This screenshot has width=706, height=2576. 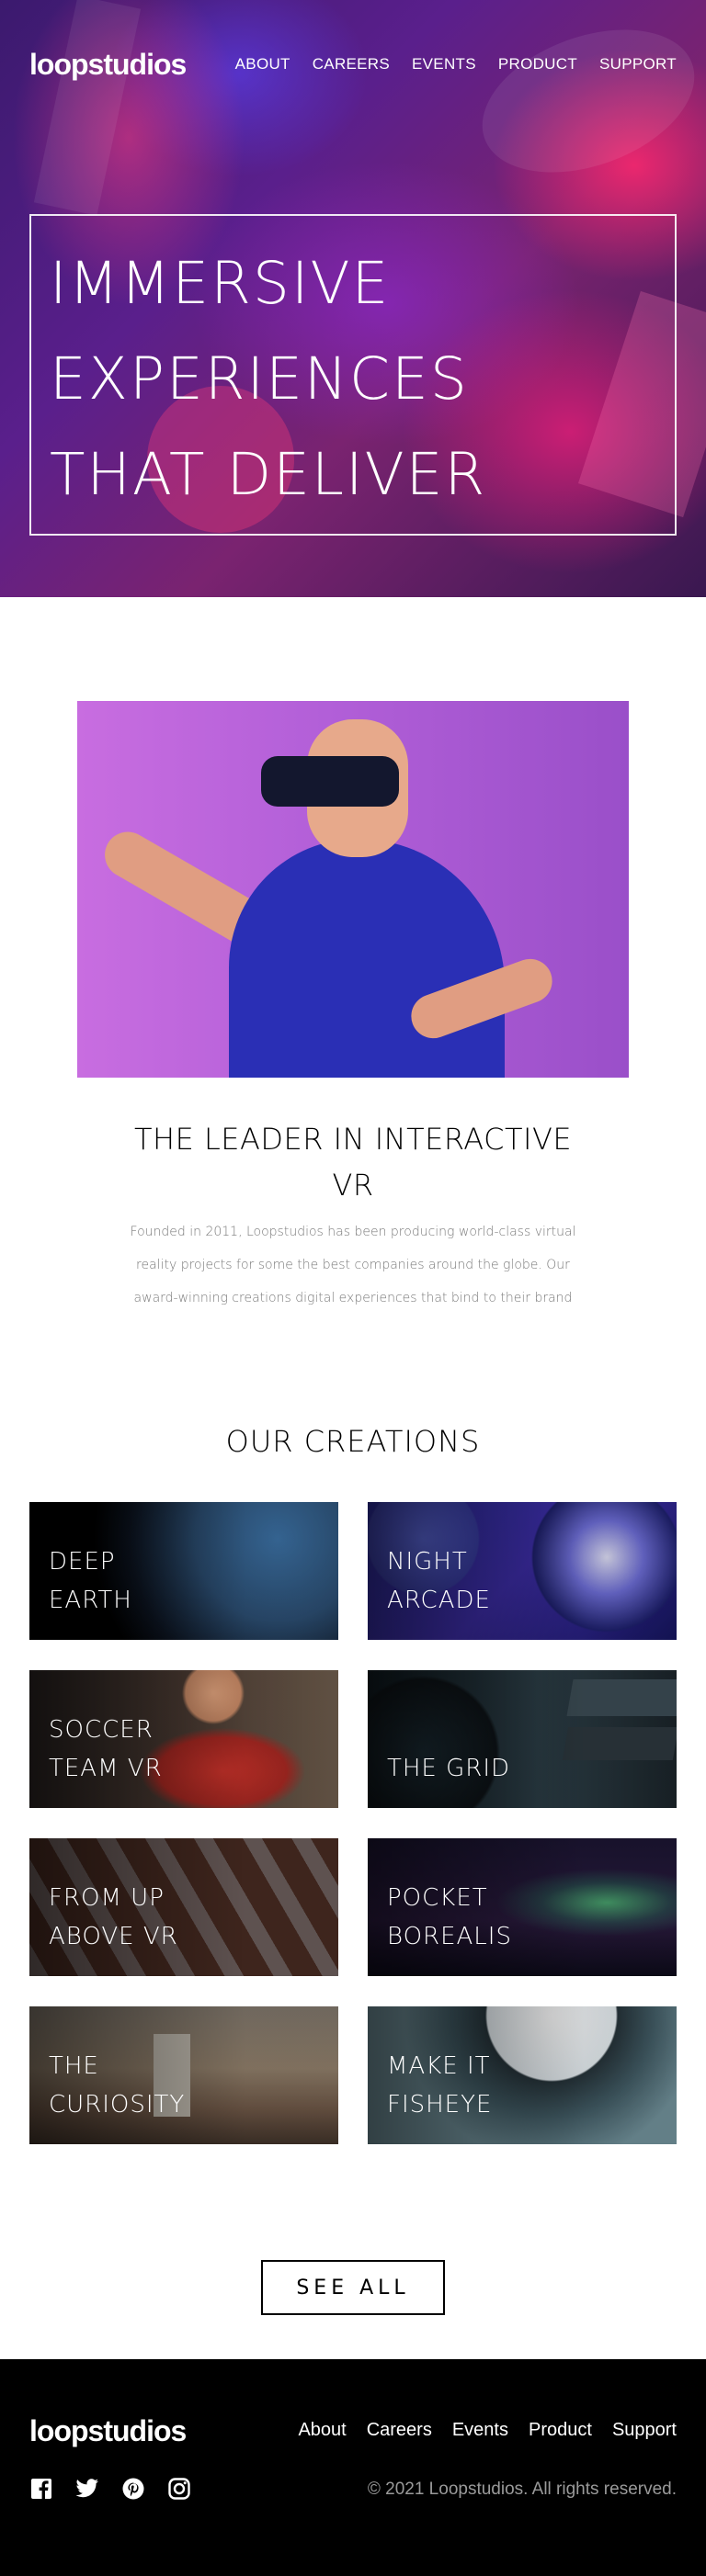 I want to click on footer-link-events: Events, so click(x=480, y=2430).